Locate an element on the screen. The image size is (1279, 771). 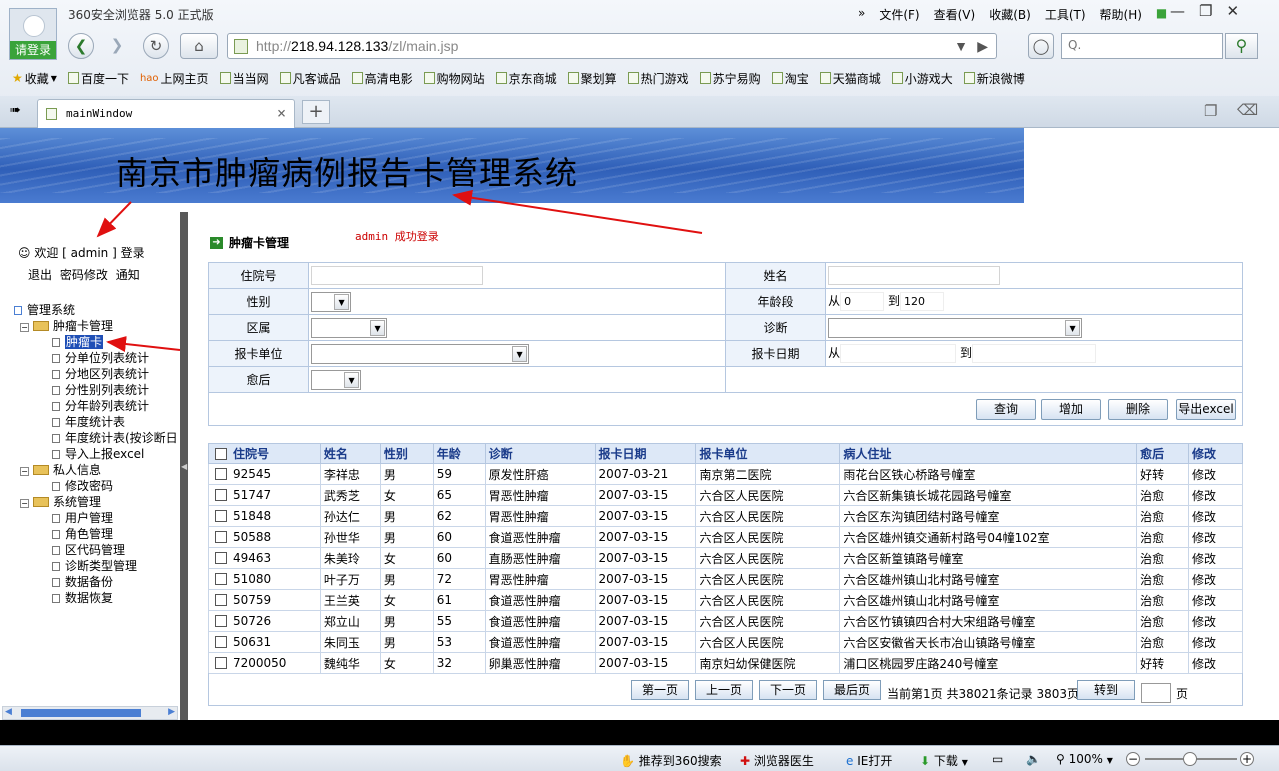
address-dropdown-icon: ▼ is located at coordinates (961, 46).